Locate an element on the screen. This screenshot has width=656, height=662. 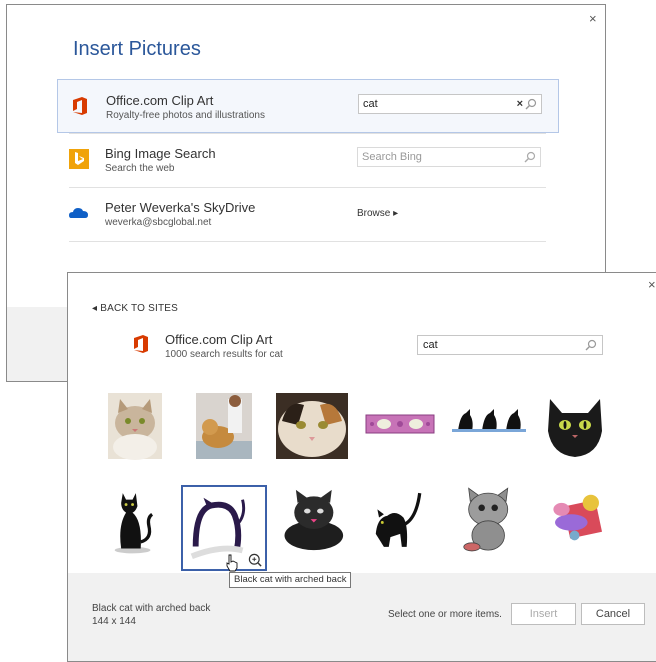
result-cat-photo-tabby-kitten is located at coordinates (135, 426).